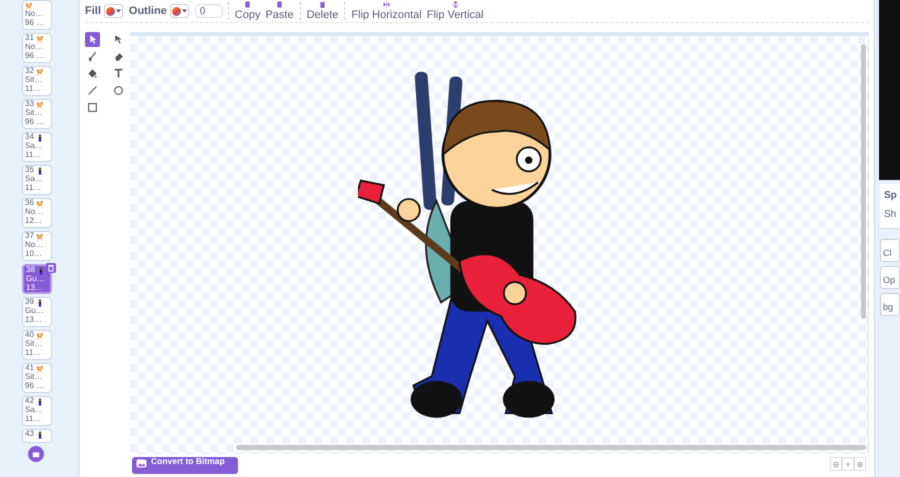  Describe the element at coordinates (92, 56) in the screenshot. I see `brush-icon` at that location.